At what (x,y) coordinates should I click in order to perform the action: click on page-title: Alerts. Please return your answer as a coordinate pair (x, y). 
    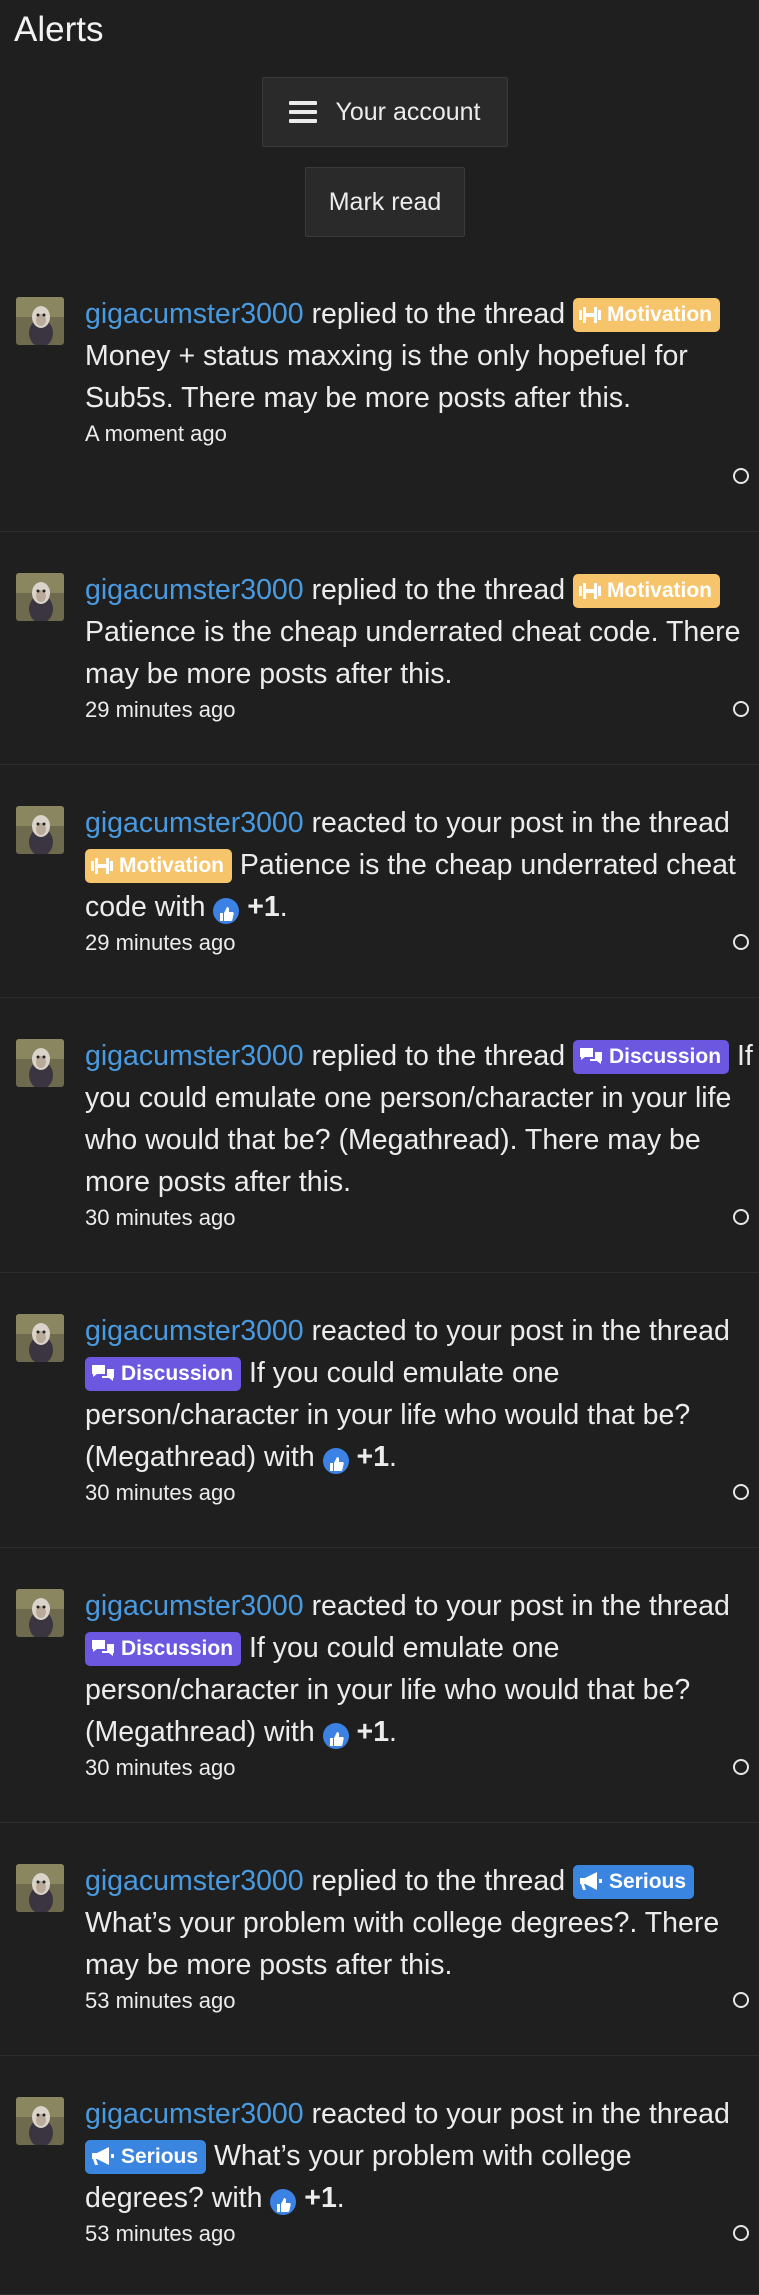
    Looking at the image, I should click on (59, 29).